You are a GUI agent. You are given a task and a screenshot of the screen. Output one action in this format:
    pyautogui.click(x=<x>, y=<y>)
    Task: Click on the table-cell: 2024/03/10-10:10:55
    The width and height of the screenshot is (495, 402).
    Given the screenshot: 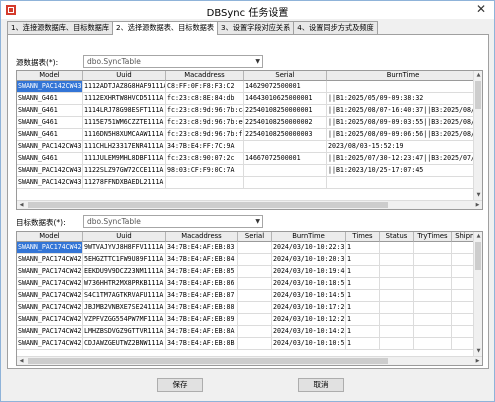 What is the action you would take?
    pyautogui.click(x=309, y=344)
    